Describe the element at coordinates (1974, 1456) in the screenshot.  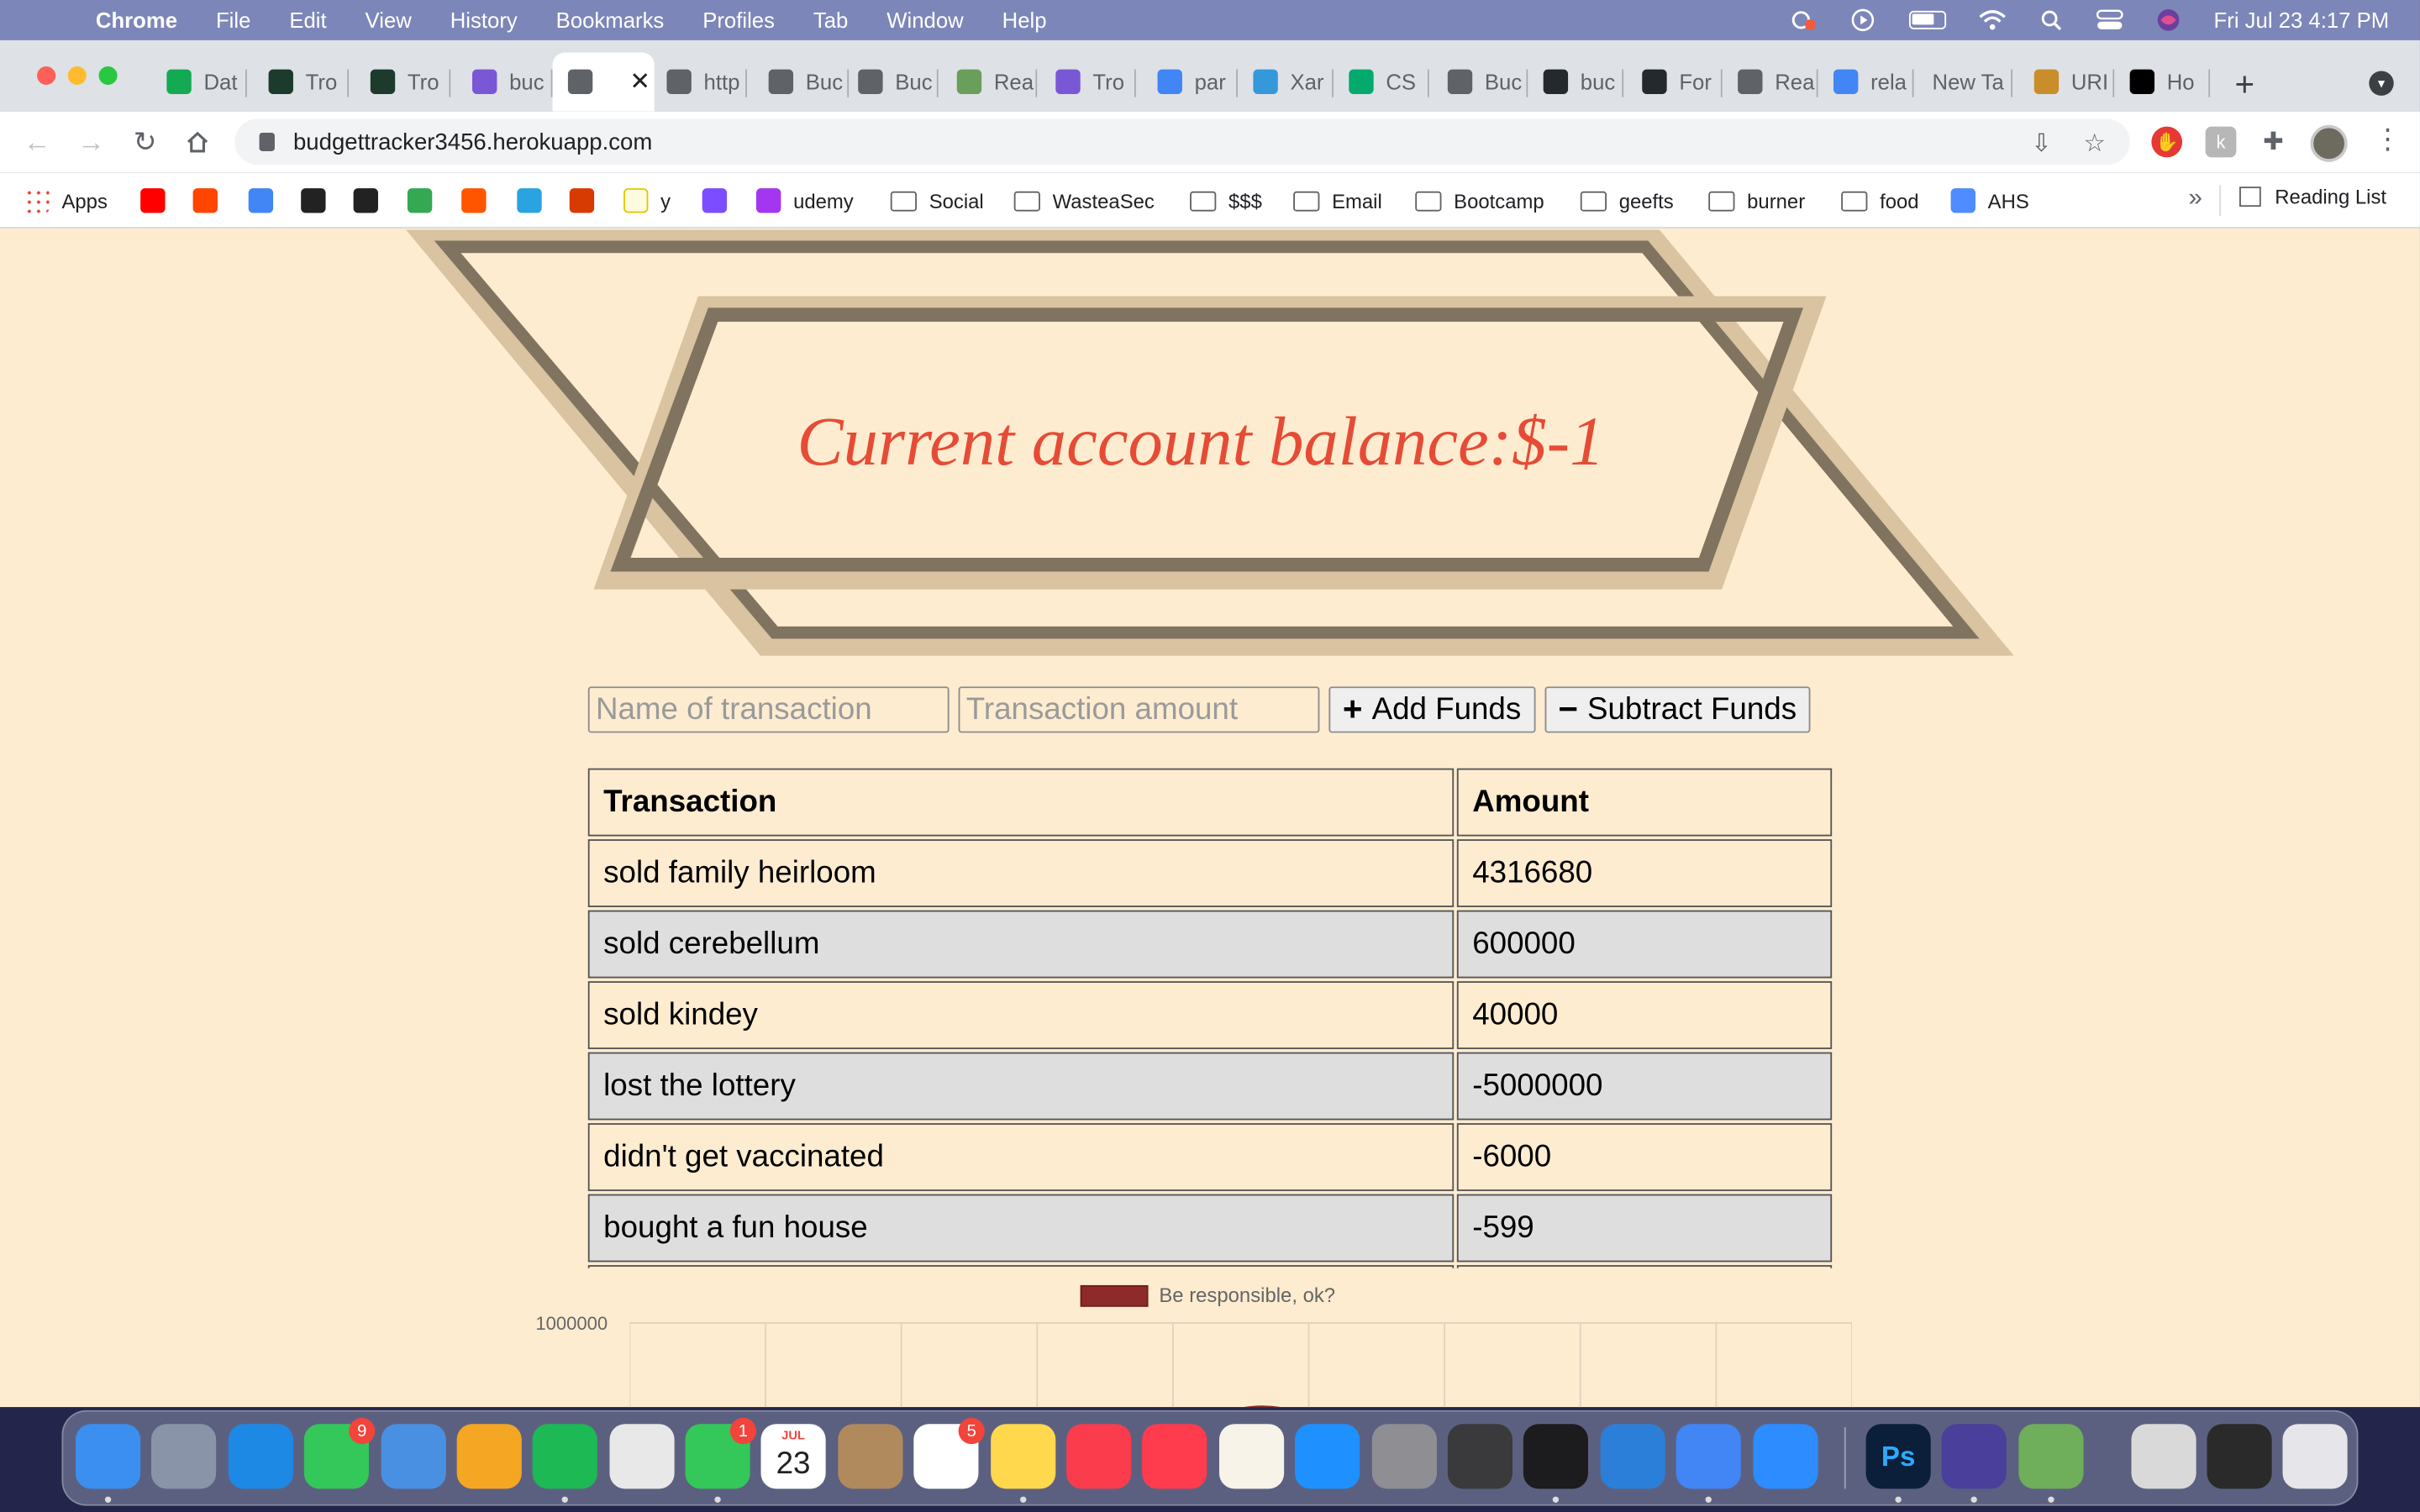
I see `moon-app-icon` at that location.